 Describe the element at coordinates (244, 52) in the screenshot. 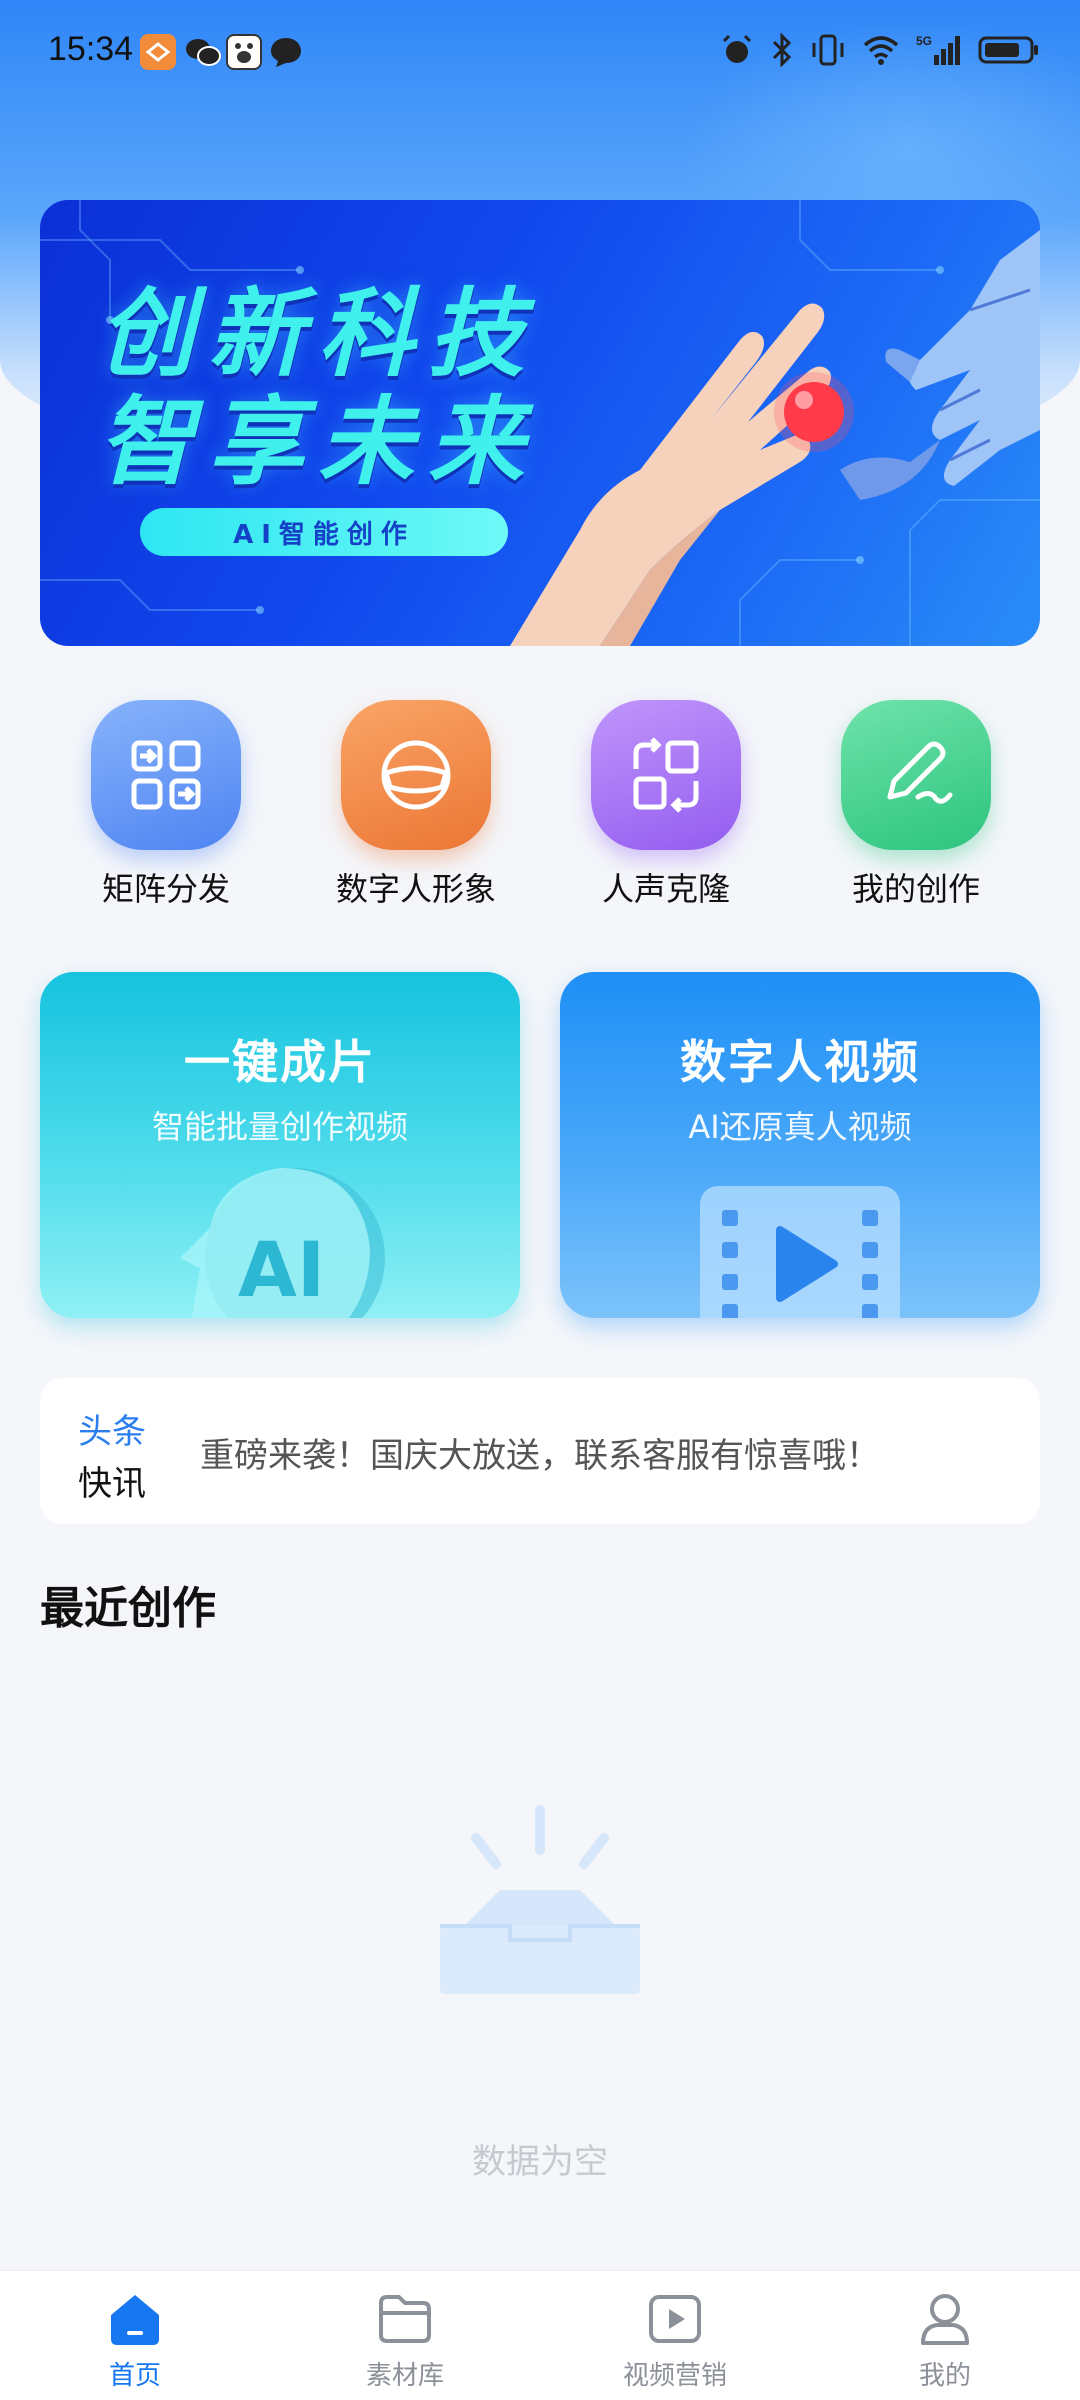

I see `baidu-icon` at that location.